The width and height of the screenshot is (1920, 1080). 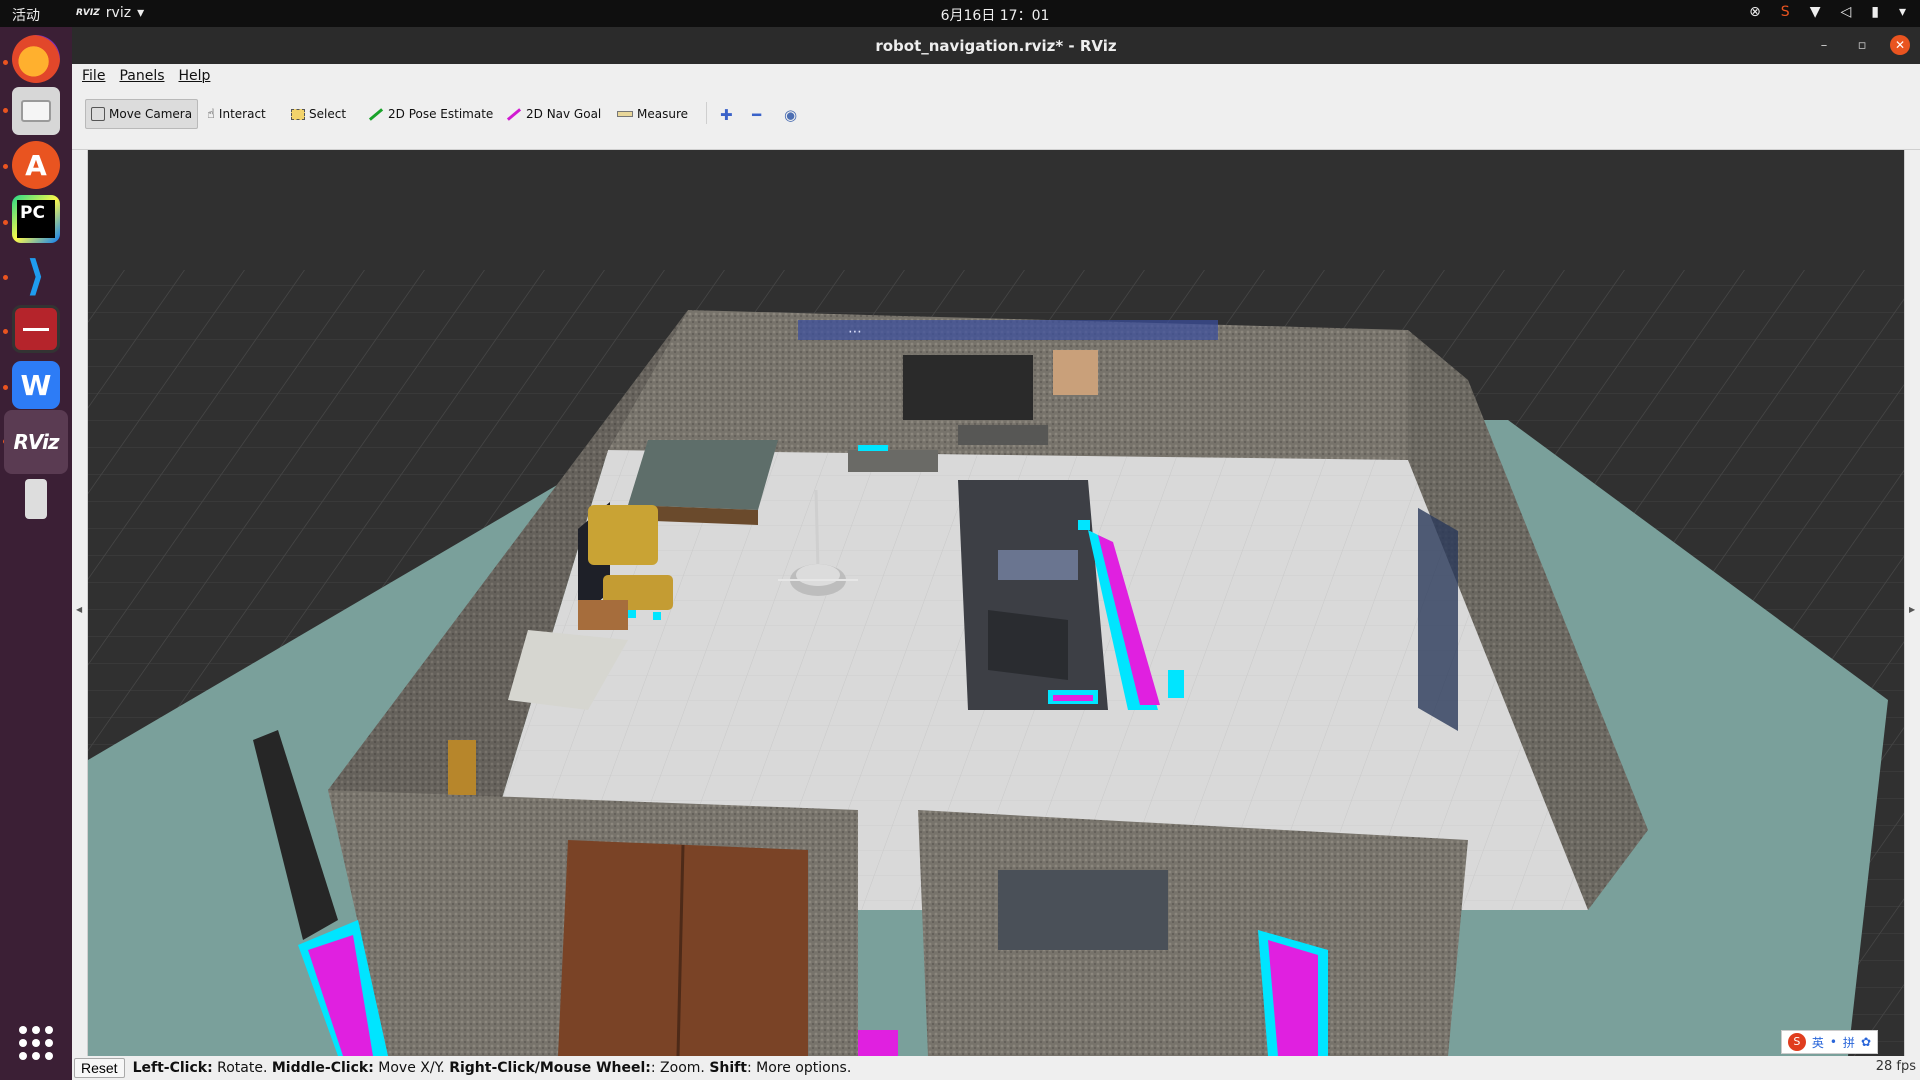 What do you see at coordinates (1862, 45) in the screenshot?
I see `maximize-button: ▫` at bounding box center [1862, 45].